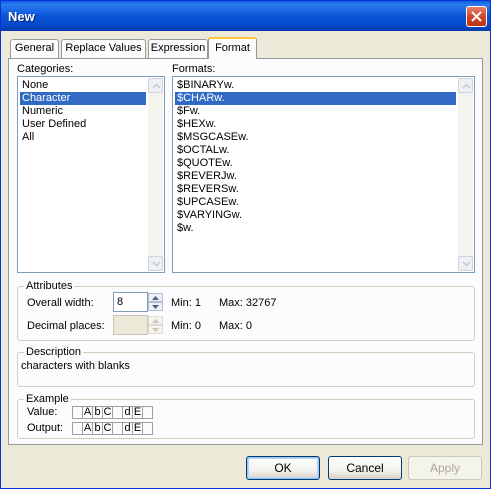  What do you see at coordinates (186, 303) in the screenshot?
I see `overall-width-min: Min: 1` at bounding box center [186, 303].